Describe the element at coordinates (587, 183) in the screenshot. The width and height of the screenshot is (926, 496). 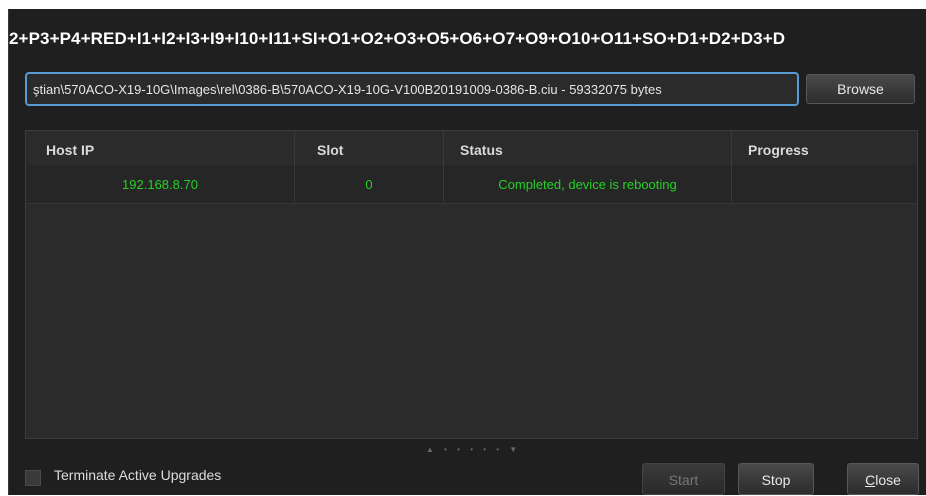
I see `cell-status: Completed, device is rebooting` at that location.